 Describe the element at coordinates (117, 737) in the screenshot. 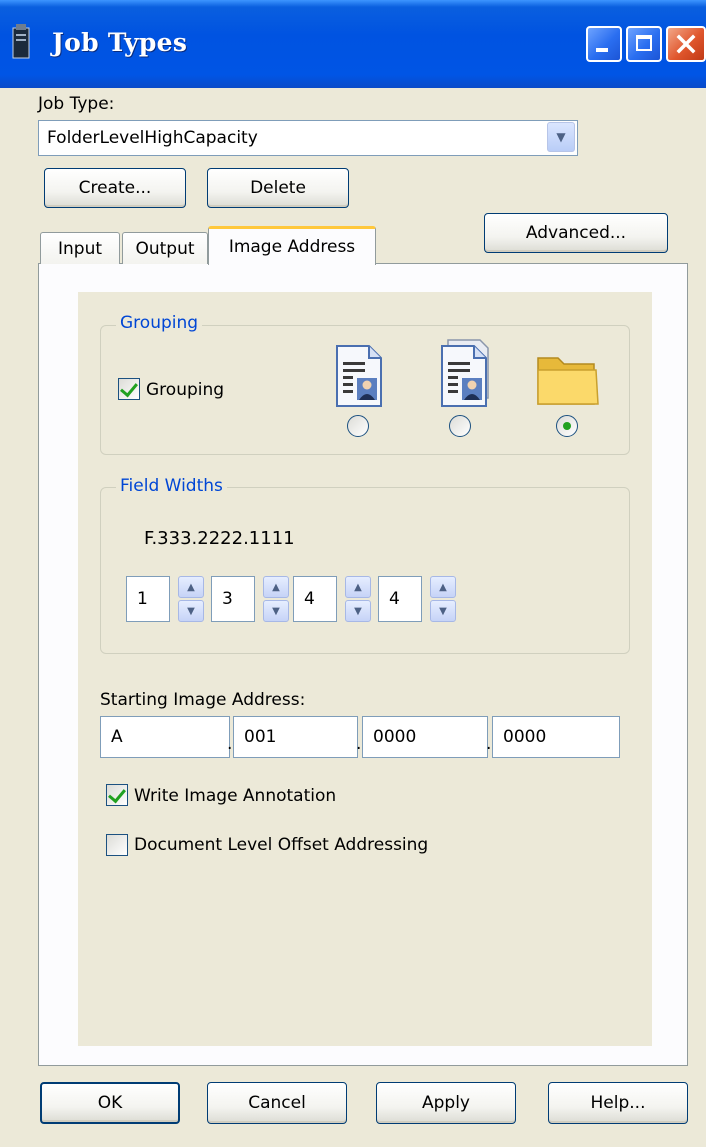

I see `address-field-1-value: A` at that location.